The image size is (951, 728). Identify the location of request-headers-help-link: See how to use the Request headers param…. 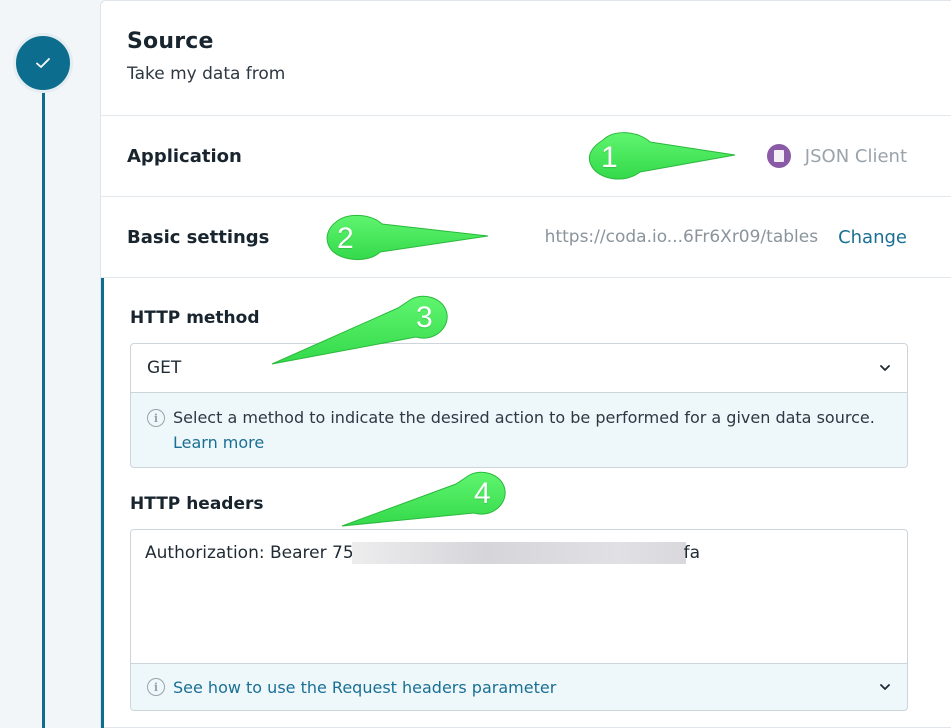
(364, 687).